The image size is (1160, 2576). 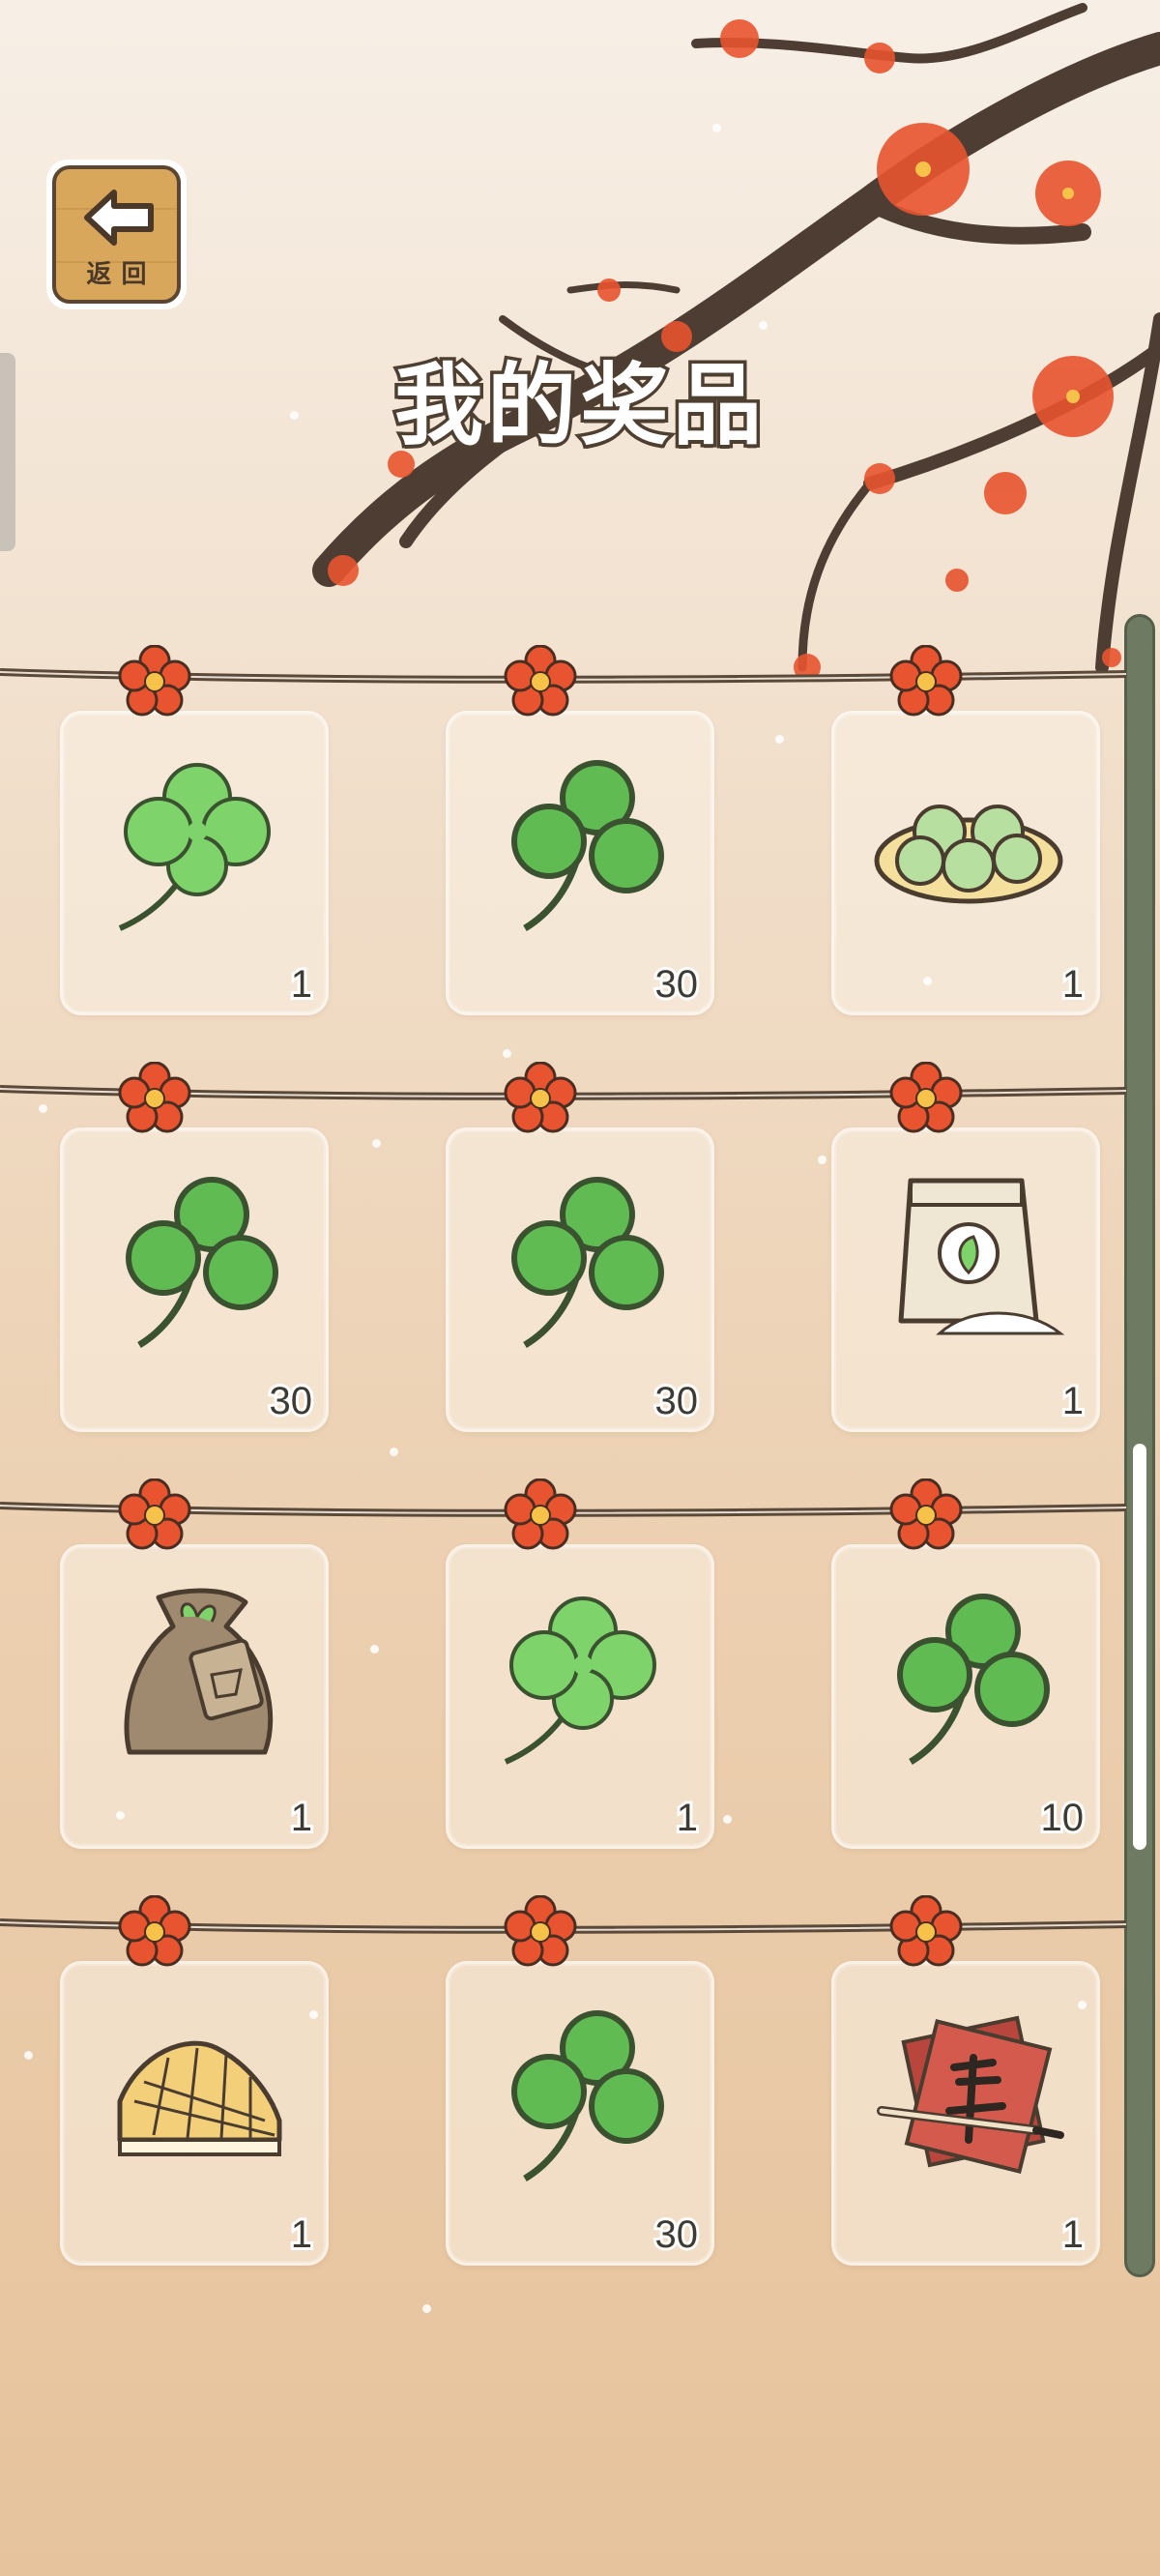 I want to click on back-button-label: 返回, so click(x=122, y=273).